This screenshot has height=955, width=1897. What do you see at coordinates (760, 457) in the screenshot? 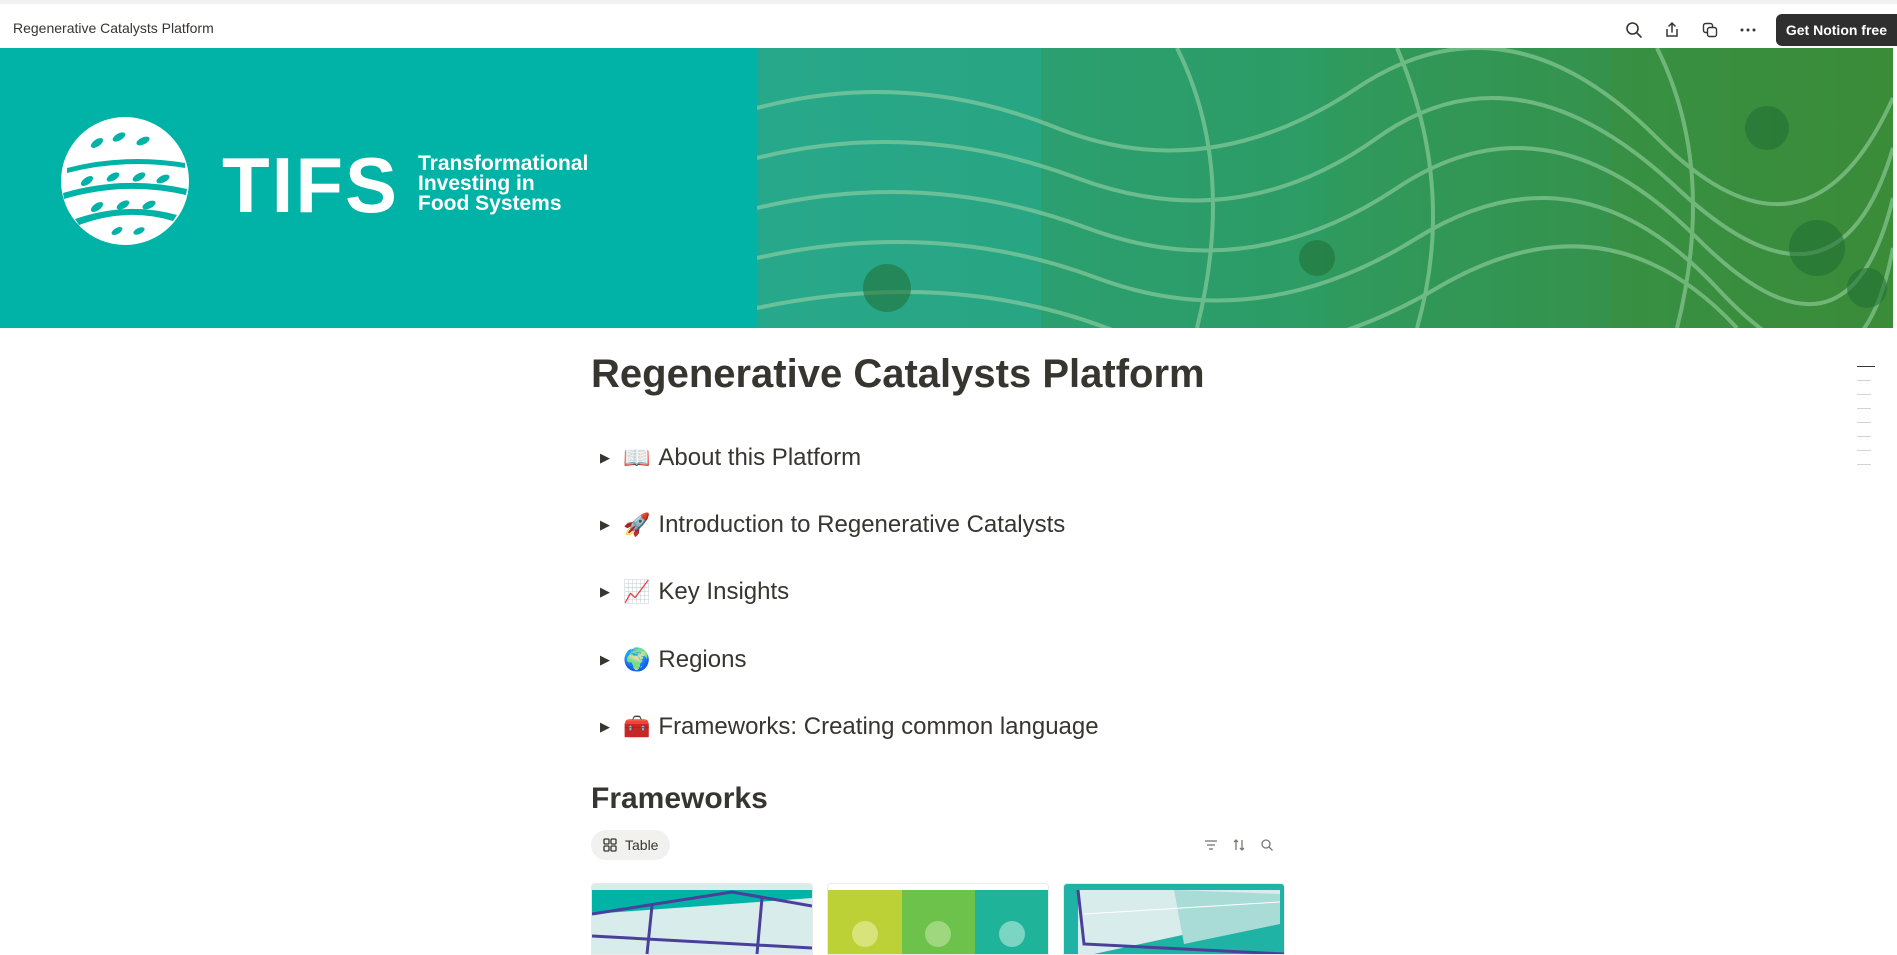
I see `toggle-label: About this Platform` at bounding box center [760, 457].